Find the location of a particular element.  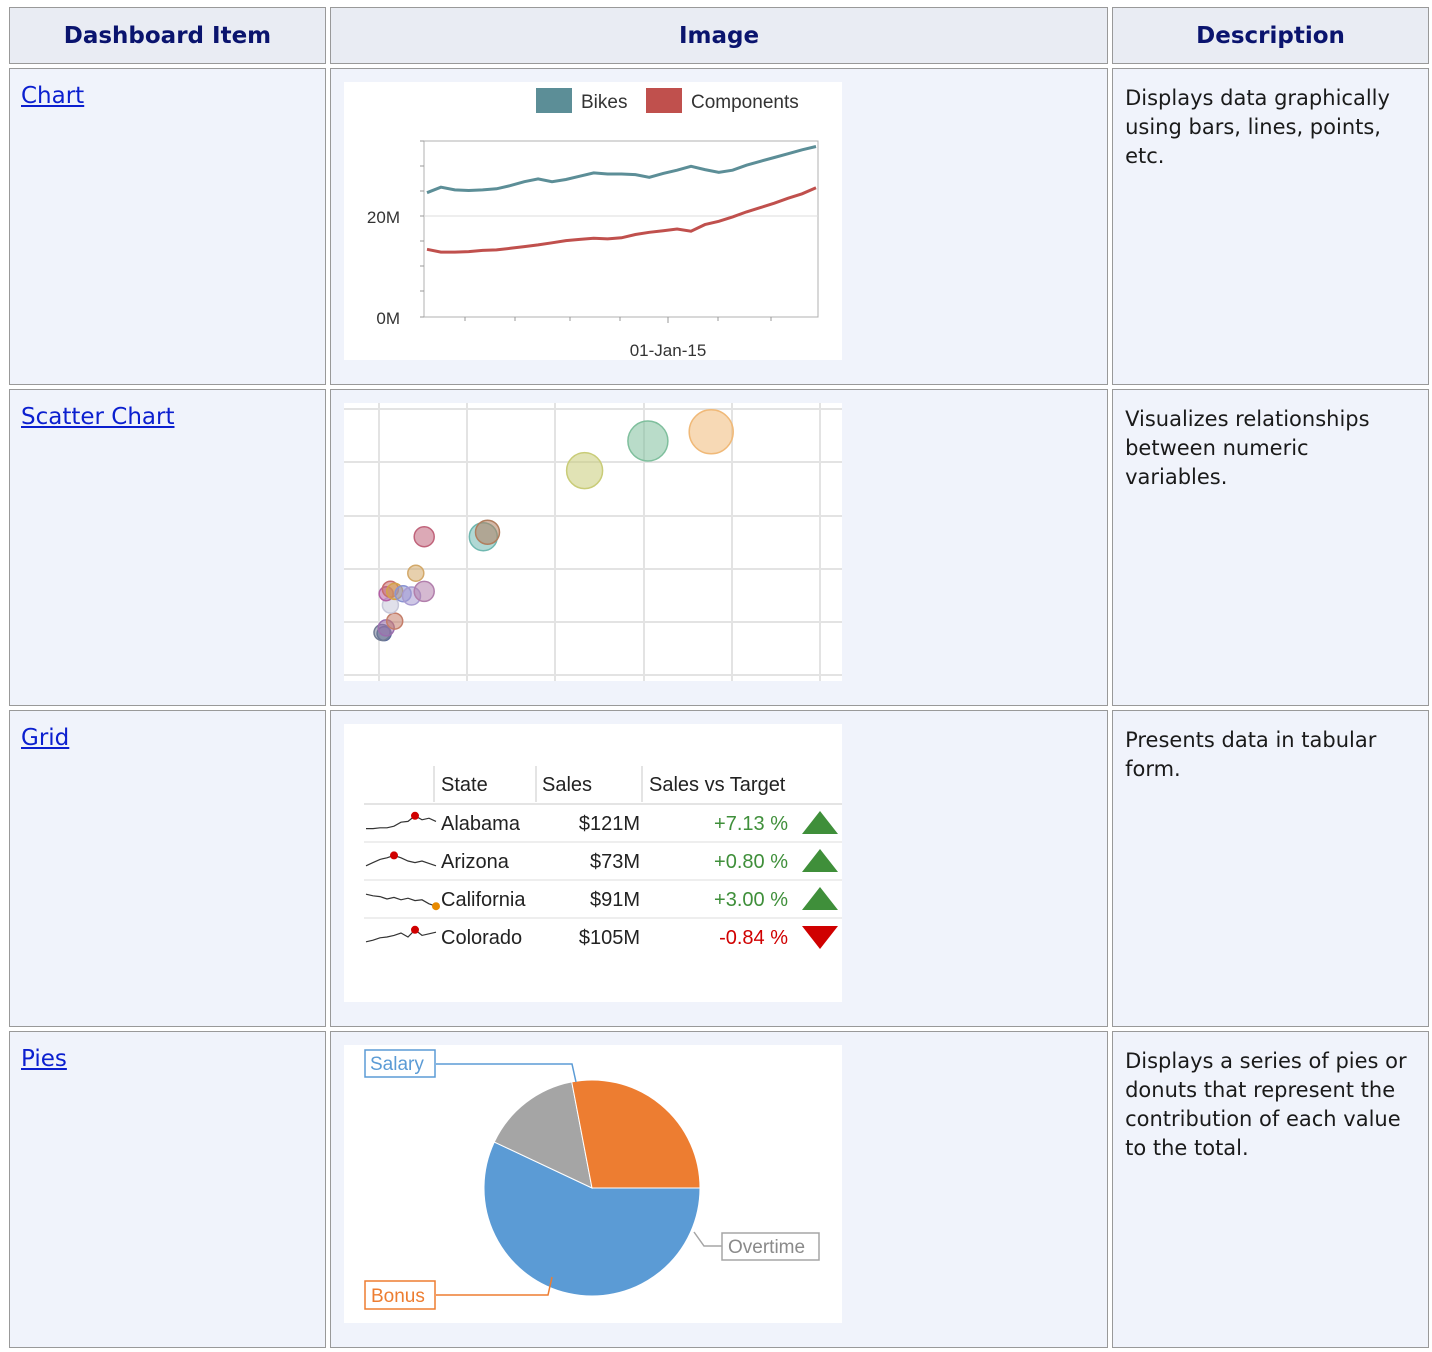

header-row: Dashboard Item Image Description is located at coordinates (719, 35).